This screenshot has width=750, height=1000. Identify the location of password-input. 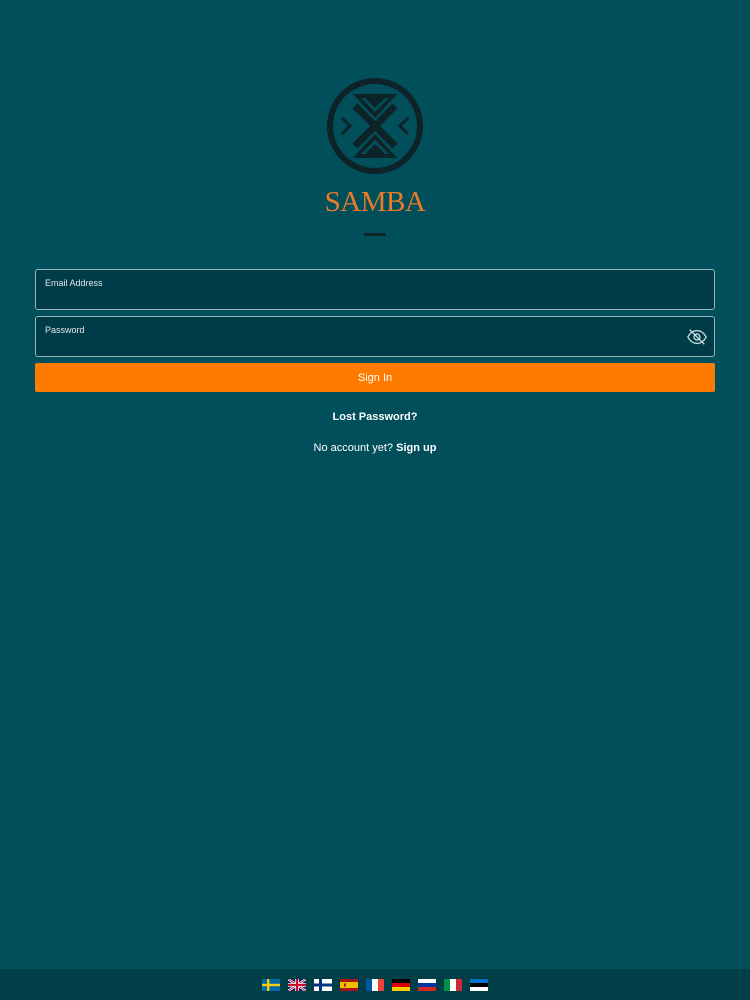
(359, 345).